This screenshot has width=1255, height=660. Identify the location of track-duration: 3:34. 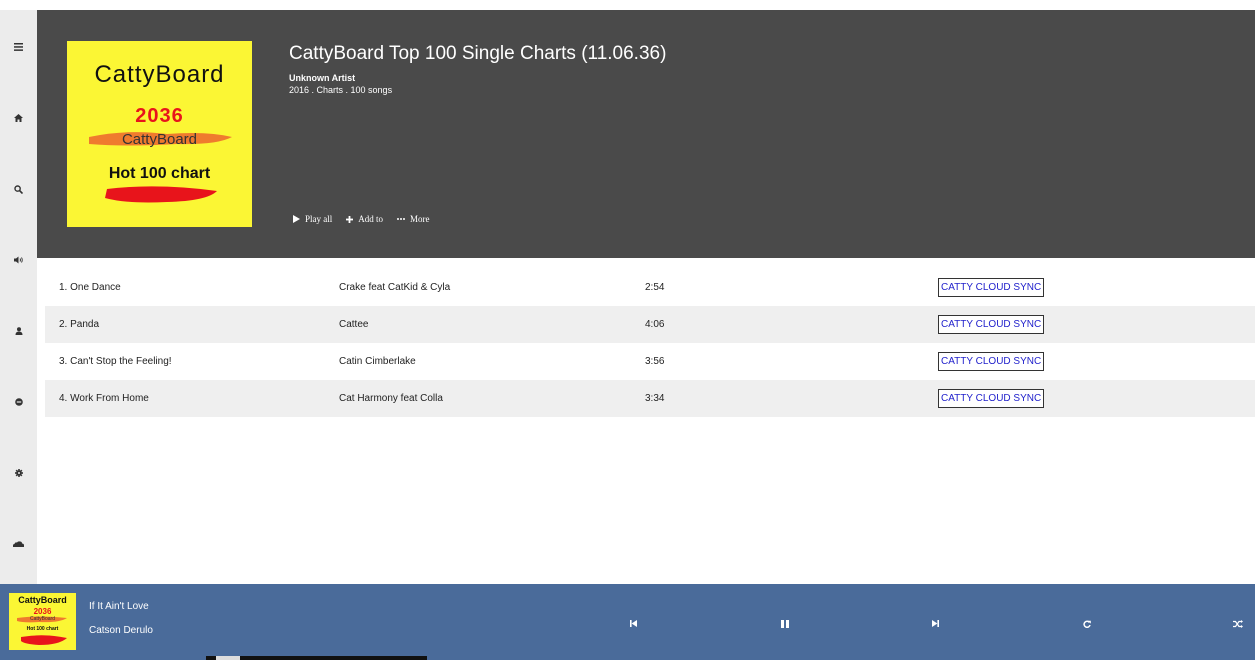
(655, 398).